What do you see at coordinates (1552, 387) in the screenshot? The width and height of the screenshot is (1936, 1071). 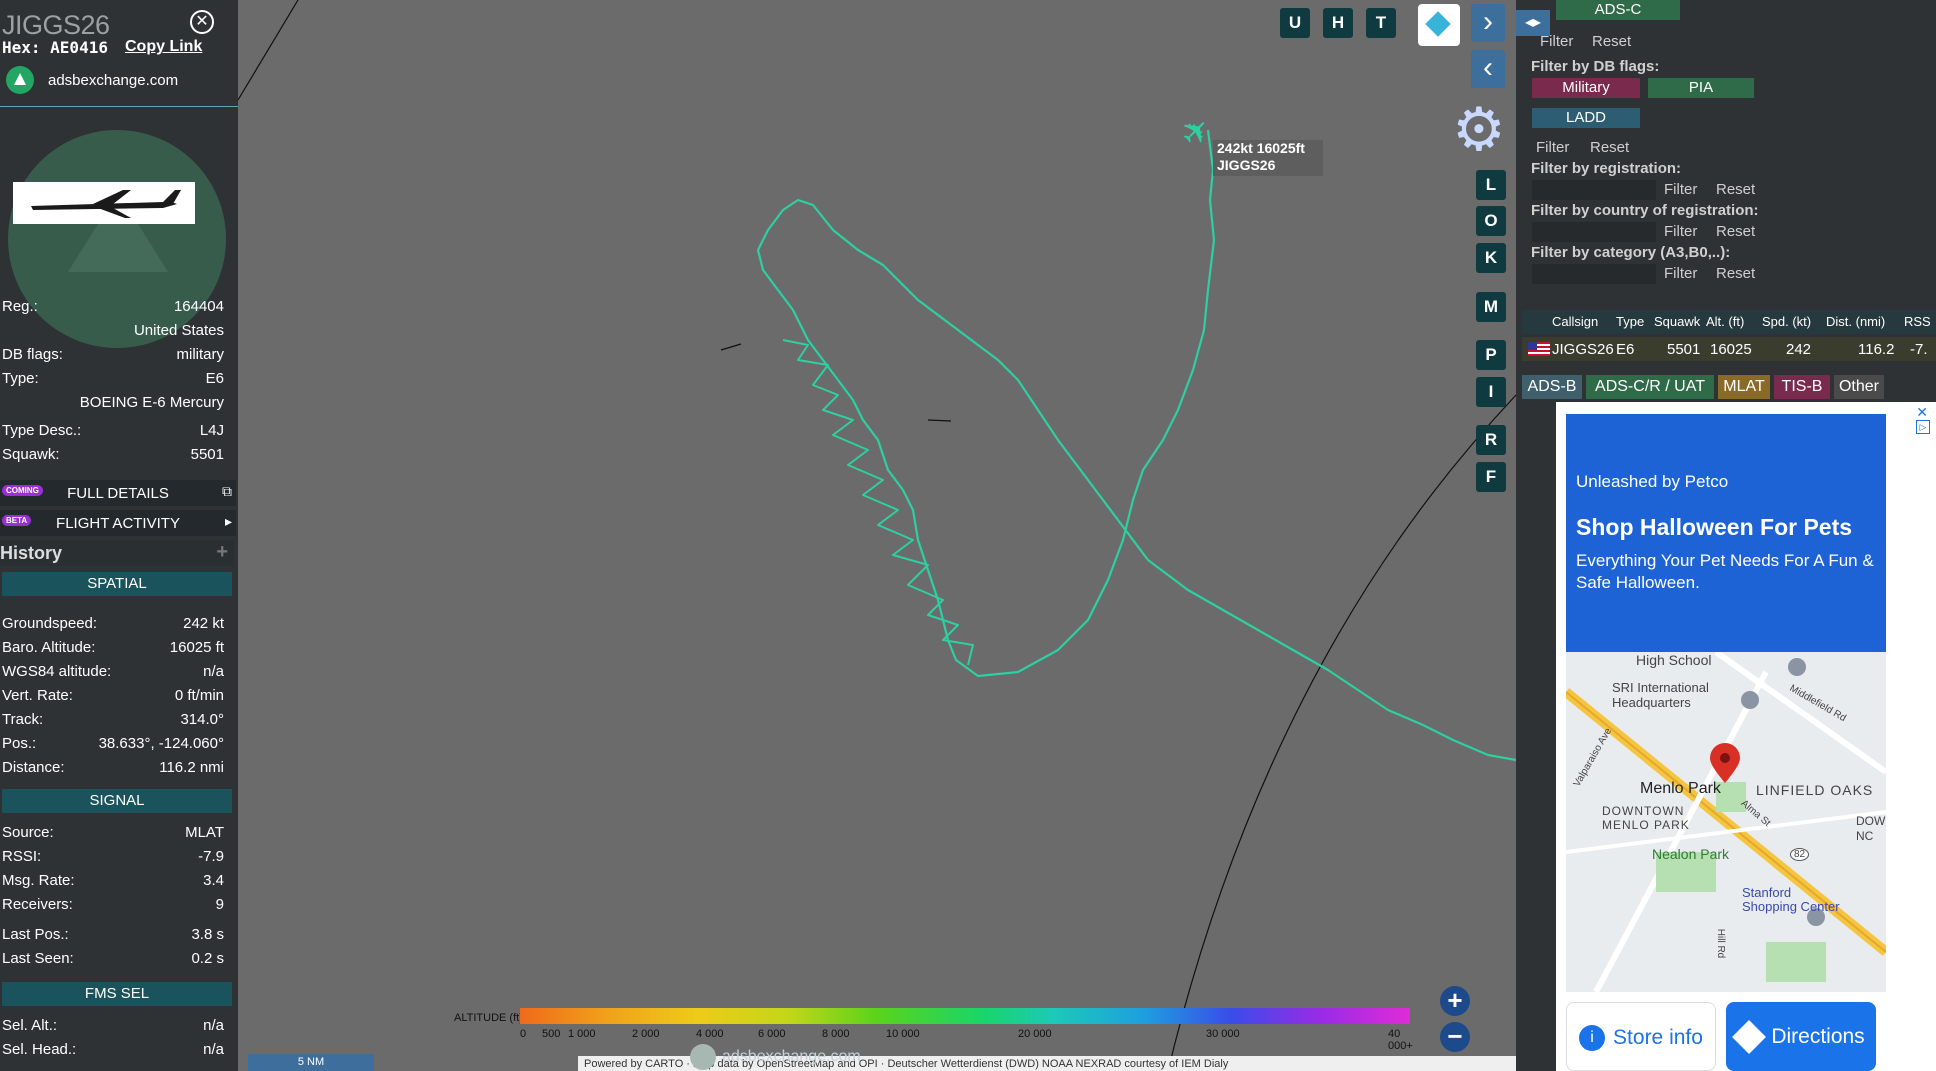 I see `source-tab-ads-b: ADS-B` at bounding box center [1552, 387].